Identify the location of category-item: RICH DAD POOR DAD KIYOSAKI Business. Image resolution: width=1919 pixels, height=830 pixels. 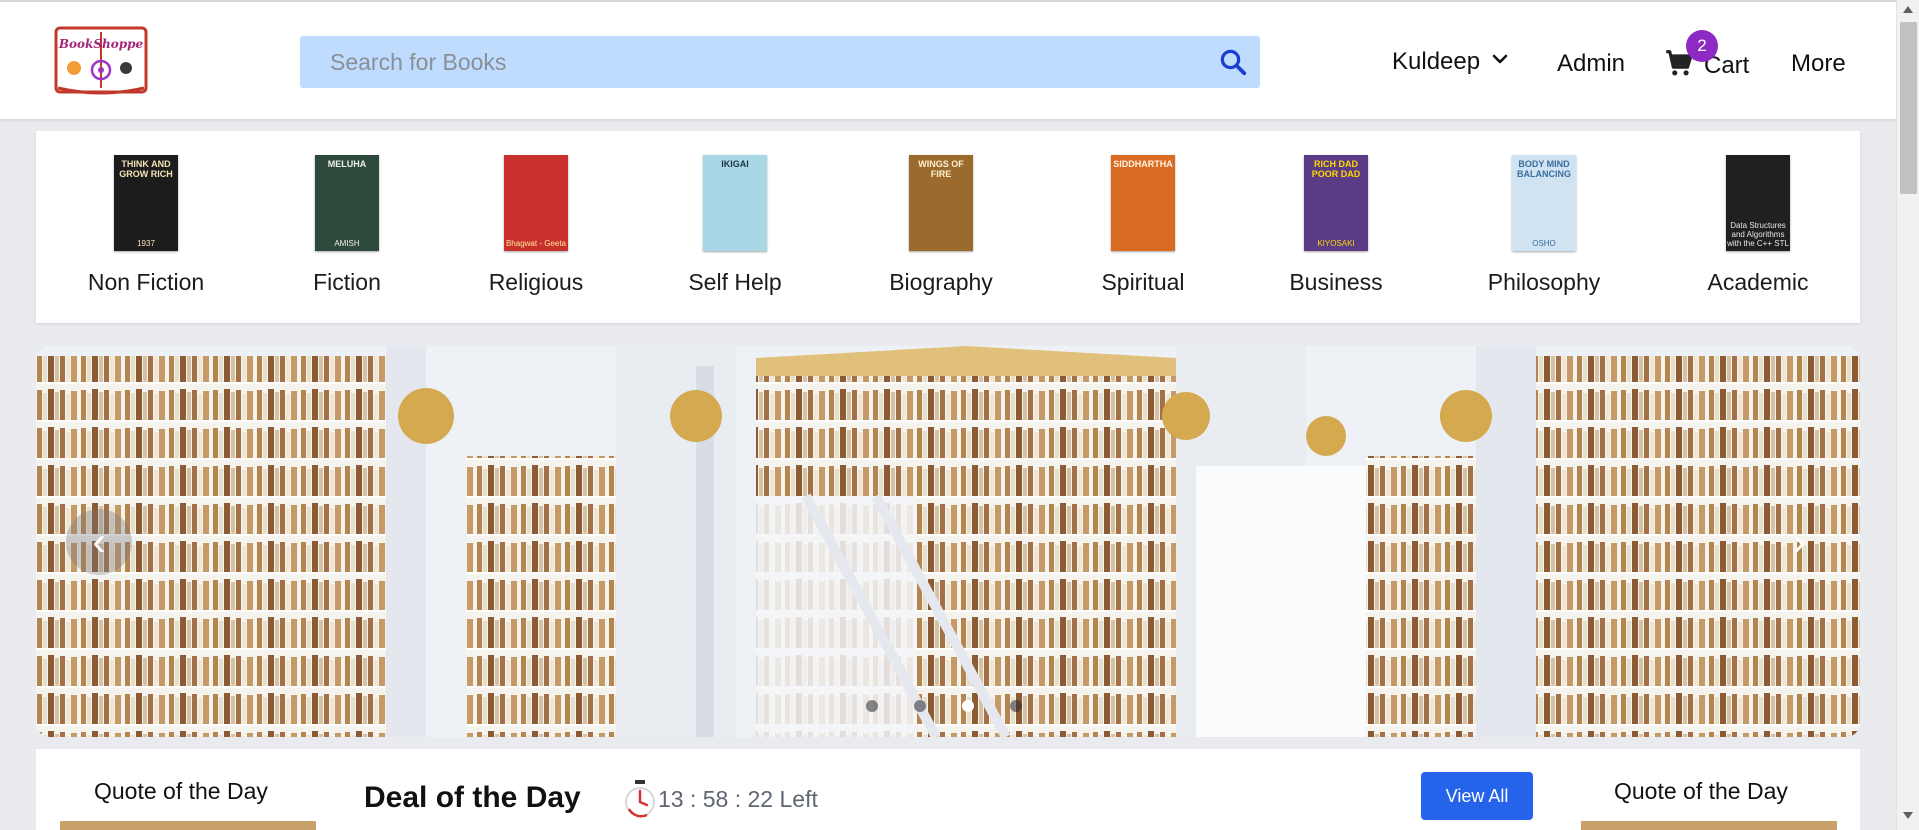
(1336, 227).